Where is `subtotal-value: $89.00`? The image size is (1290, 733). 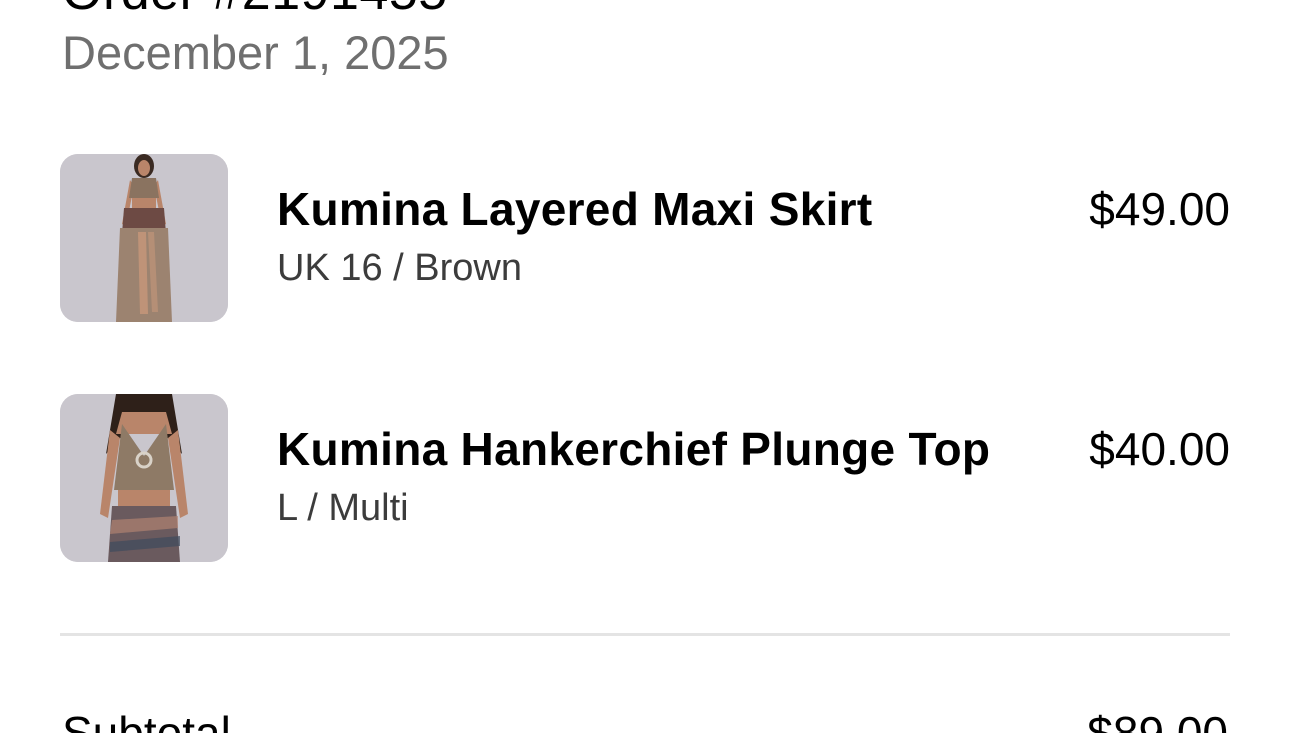 subtotal-value: $89.00 is located at coordinates (1157, 720).